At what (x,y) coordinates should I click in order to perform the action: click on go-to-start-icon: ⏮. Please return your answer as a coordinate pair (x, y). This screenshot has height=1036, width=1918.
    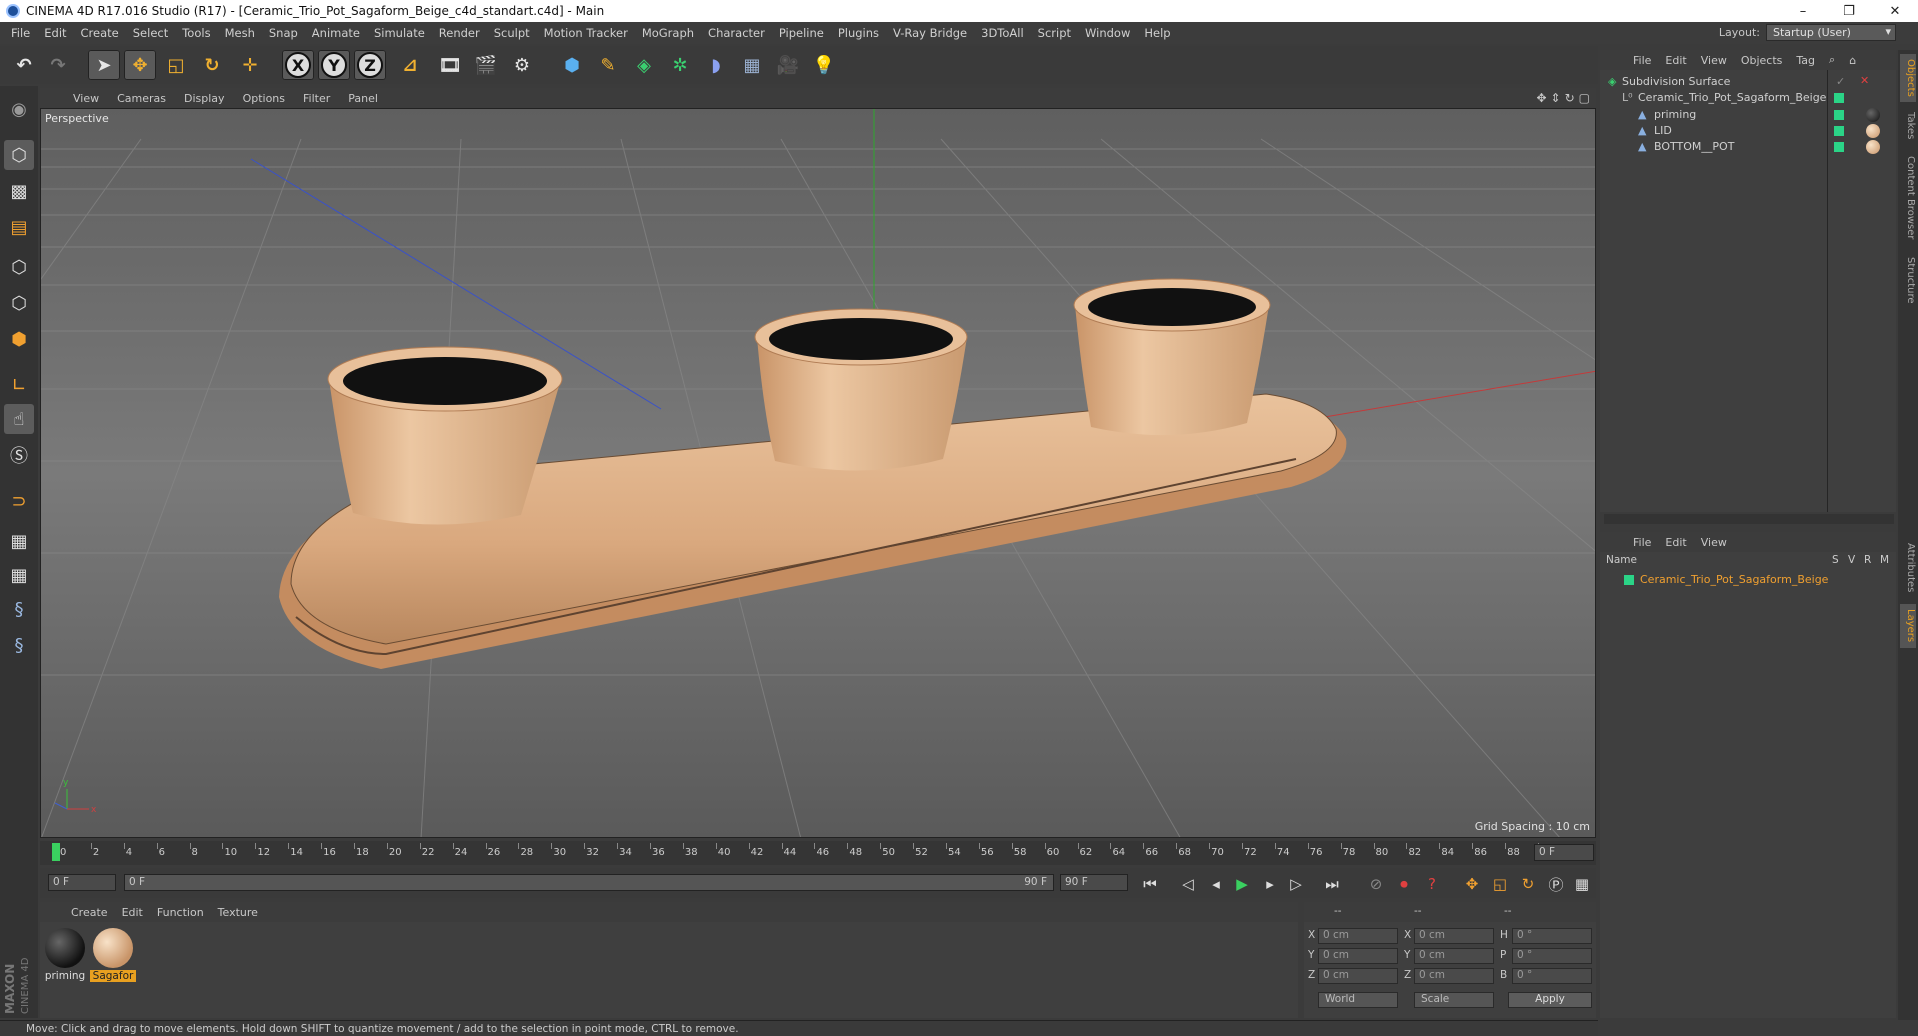
    Looking at the image, I should click on (1150, 884).